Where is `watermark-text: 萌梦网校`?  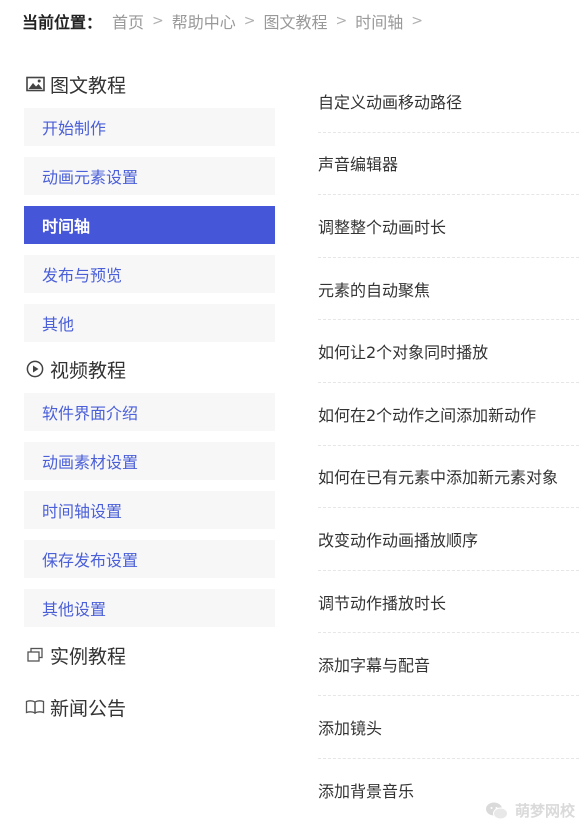
watermark-text: 萌梦网校 is located at coordinates (544, 811).